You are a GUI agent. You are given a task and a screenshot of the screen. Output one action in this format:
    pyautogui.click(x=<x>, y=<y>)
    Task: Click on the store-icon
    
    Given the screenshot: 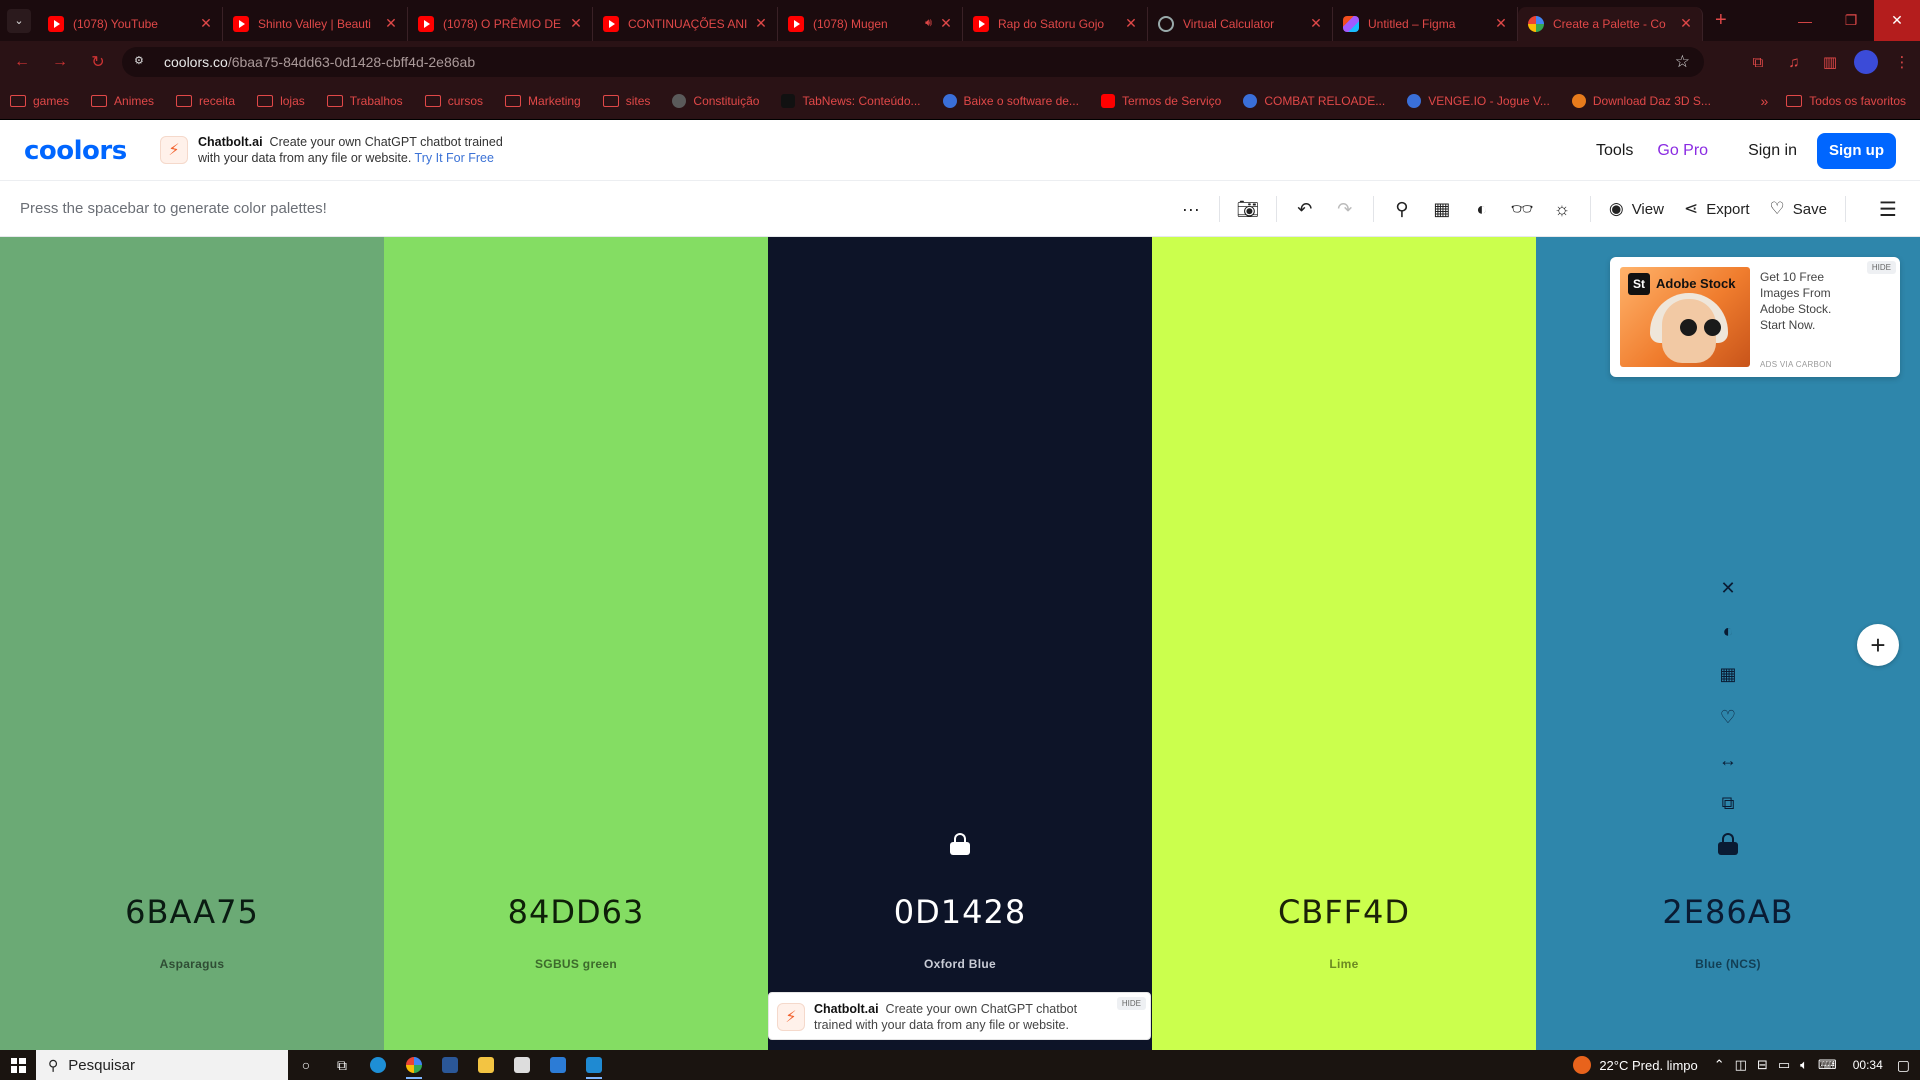 What is the action you would take?
    pyautogui.click(x=522, y=1065)
    